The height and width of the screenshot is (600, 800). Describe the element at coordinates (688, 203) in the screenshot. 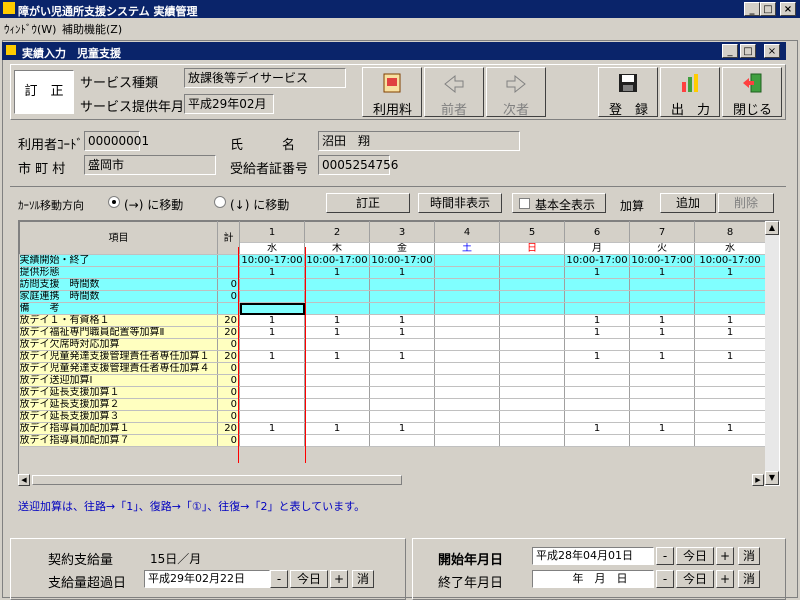

I see `add-button: 追加` at that location.